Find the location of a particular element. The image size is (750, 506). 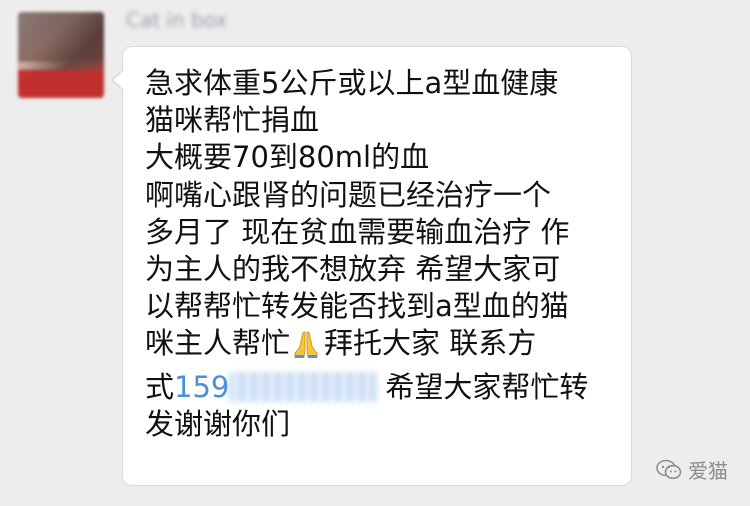

message-line-with-phone: 式159 希望大家帮忙转 is located at coordinates (379, 387).